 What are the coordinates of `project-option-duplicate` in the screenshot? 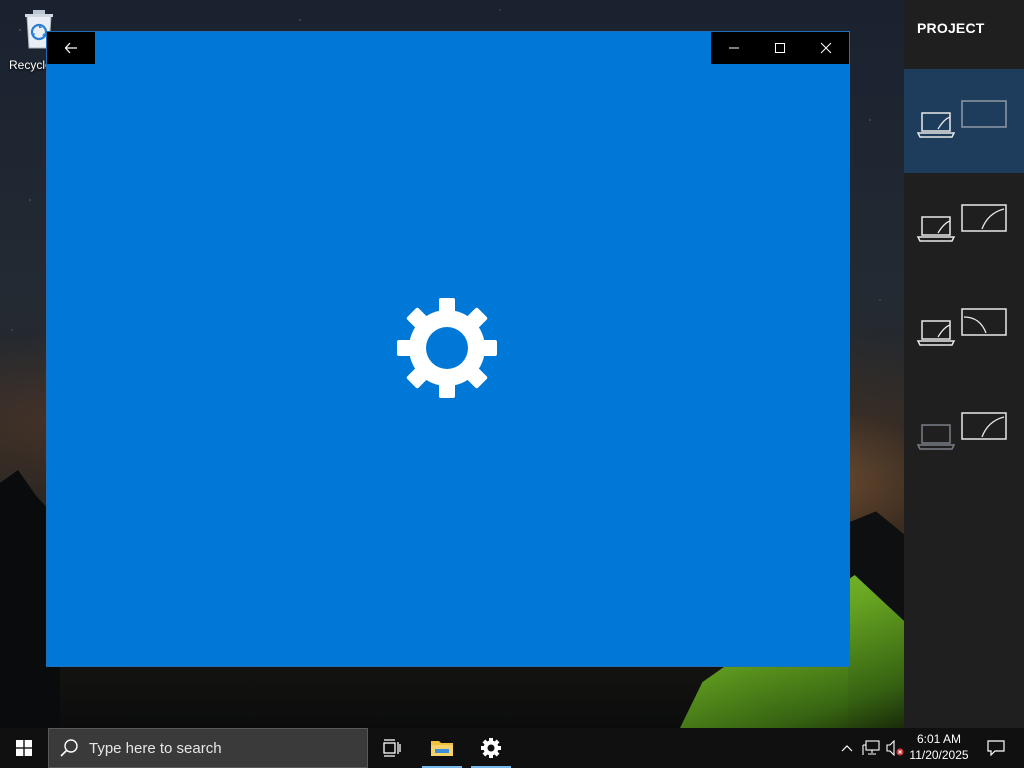 It's located at (964, 225).